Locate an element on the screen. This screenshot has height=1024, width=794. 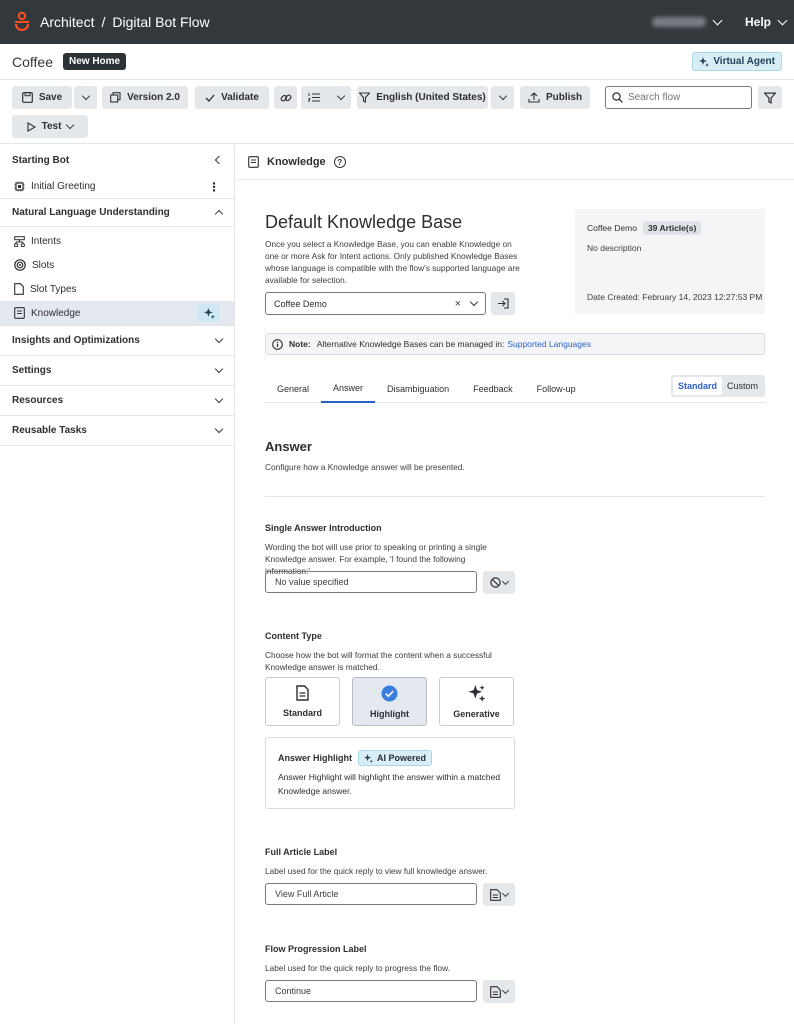
highlight-title: Answer Highlight is located at coordinates (315, 758).